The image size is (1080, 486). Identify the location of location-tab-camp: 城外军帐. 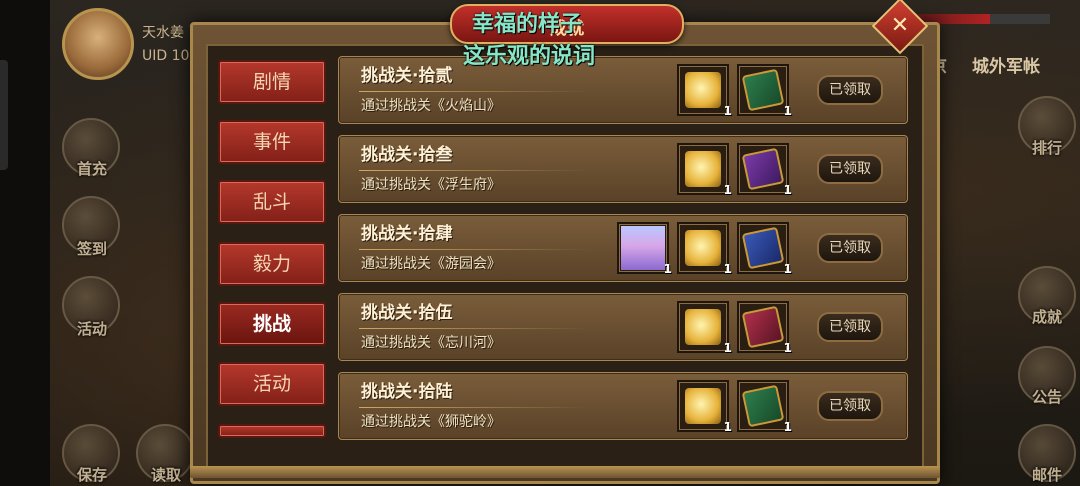
(1006, 64).